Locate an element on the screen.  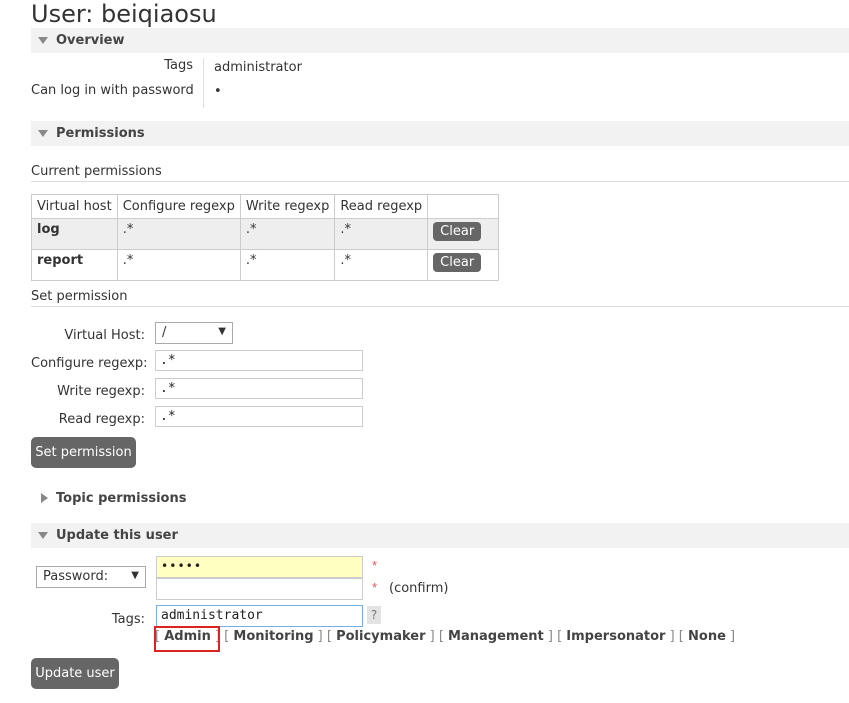
column-header-empty is located at coordinates (463, 206).